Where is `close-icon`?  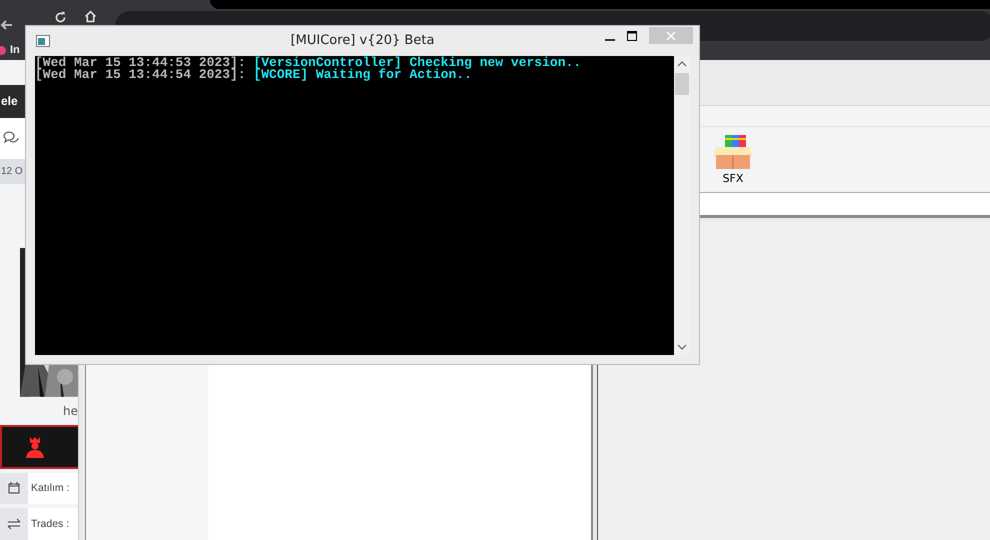 close-icon is located at coordinates (671, 35).